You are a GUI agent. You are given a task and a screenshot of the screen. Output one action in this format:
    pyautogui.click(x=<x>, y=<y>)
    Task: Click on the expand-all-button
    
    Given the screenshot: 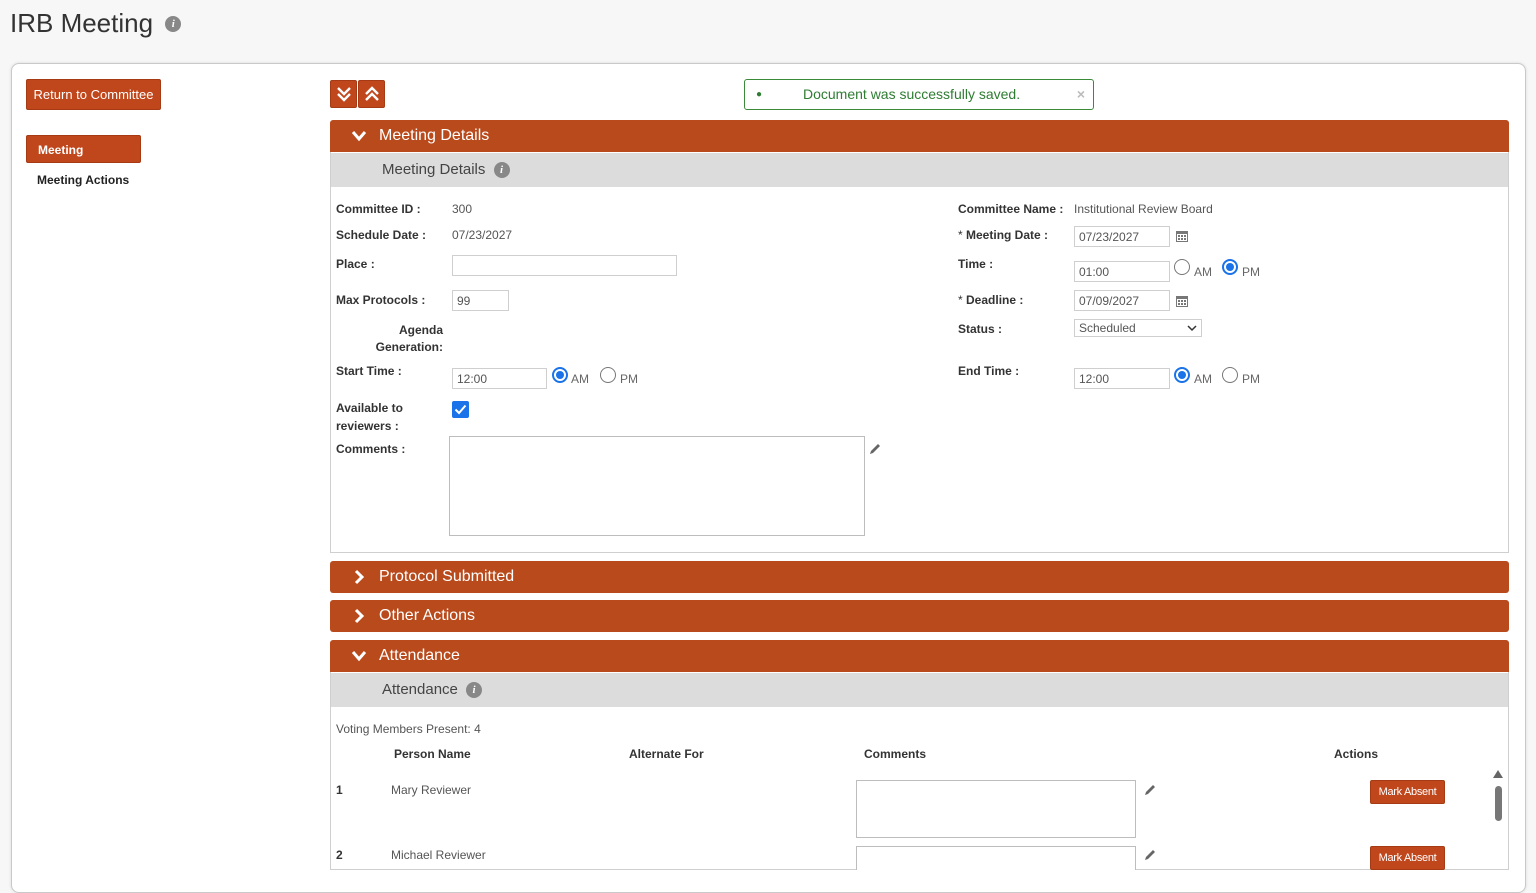 What is the action you would take?
    pyautogui.click(x=343, y=94)
    